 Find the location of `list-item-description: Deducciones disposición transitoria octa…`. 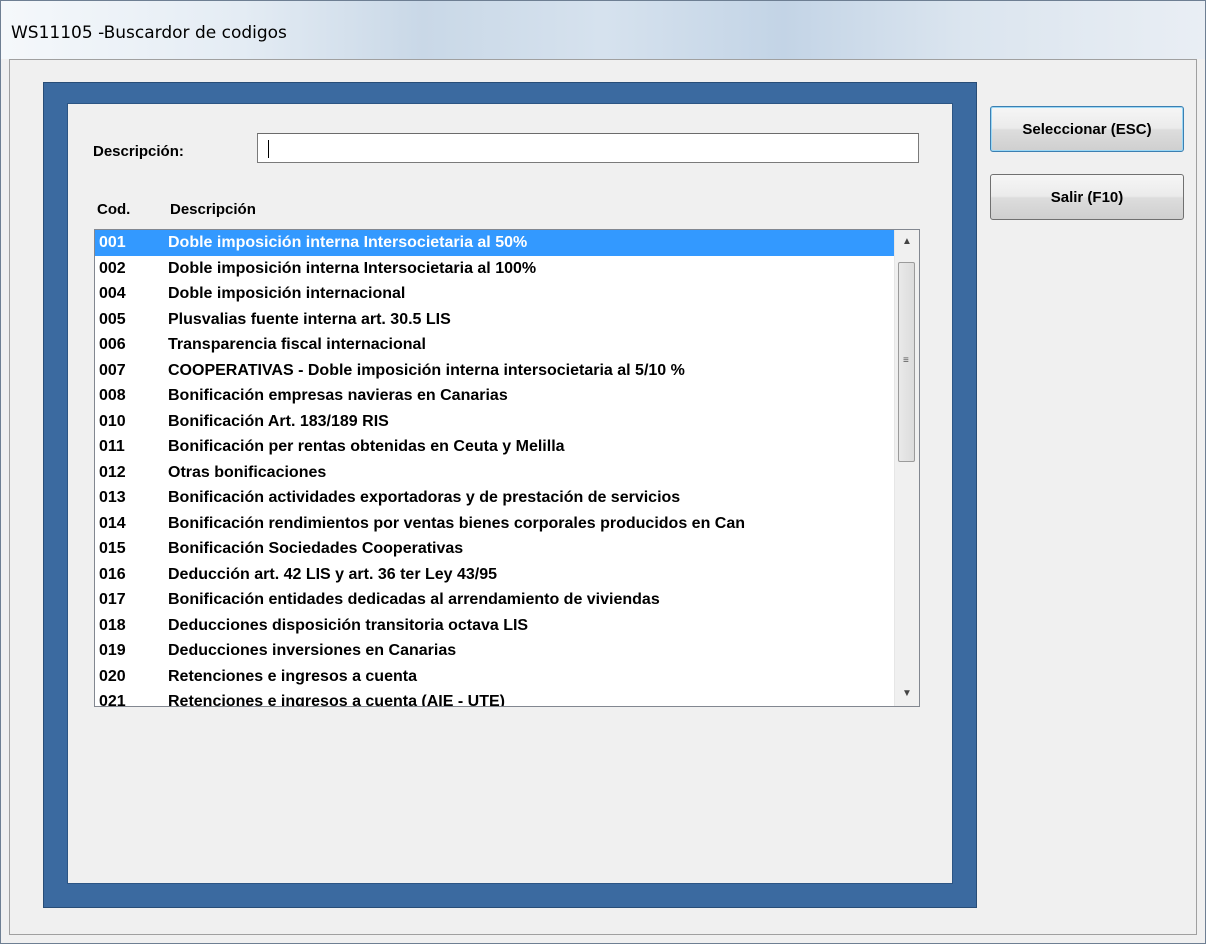

list-item-description: Deducciones disposición transitoria octa… is located at coordinates (348, 625).